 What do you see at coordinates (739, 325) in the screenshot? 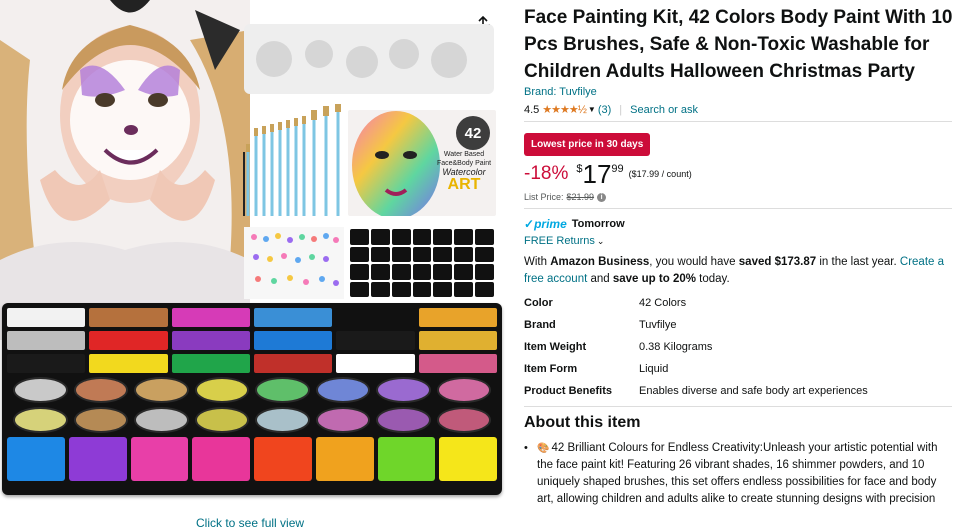
I see `spec-row: Brand Tuvfilye` at bounding box center [739, 325].